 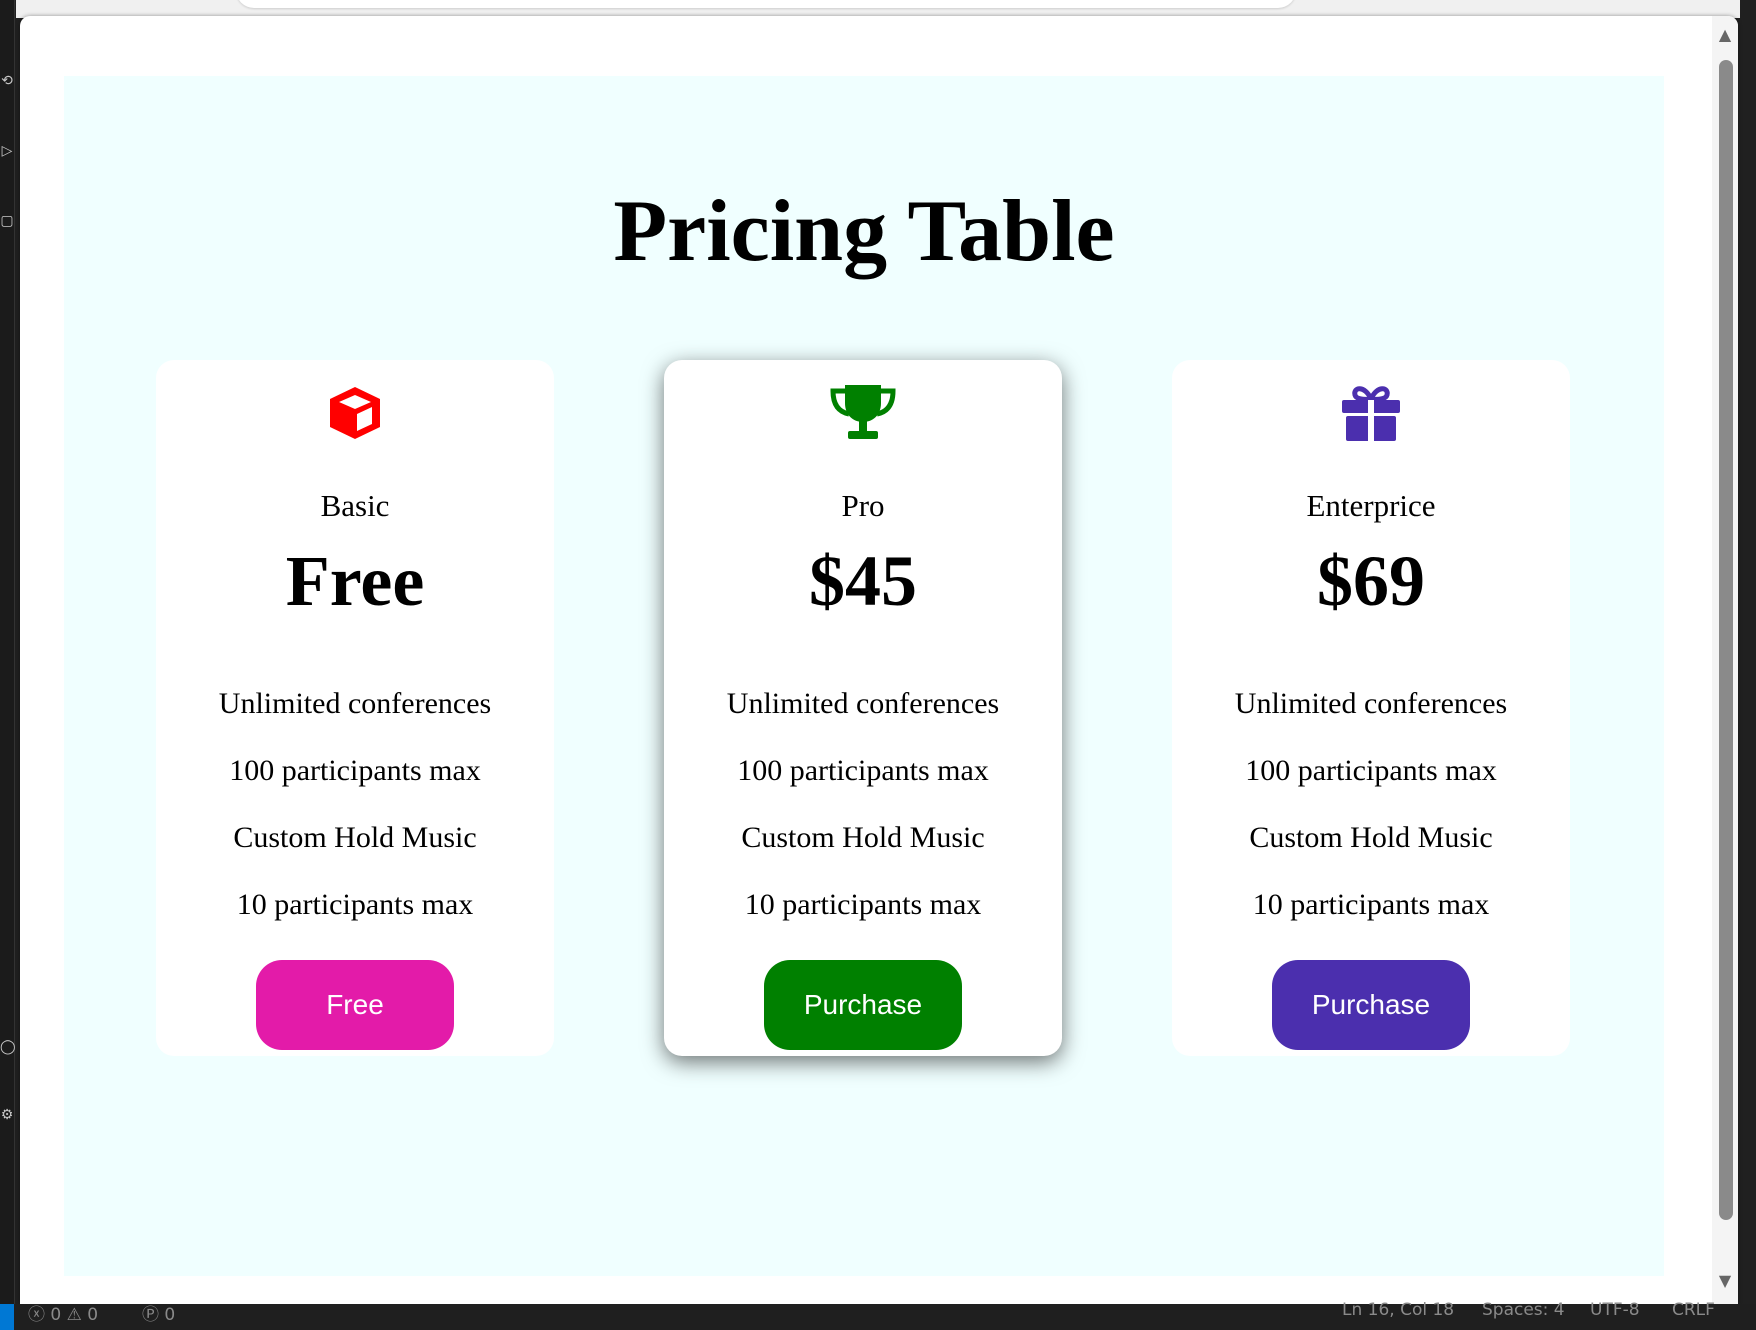 I want to click on scroll-down-arrow-icon: ▼, so click(x=1725, y=1281).